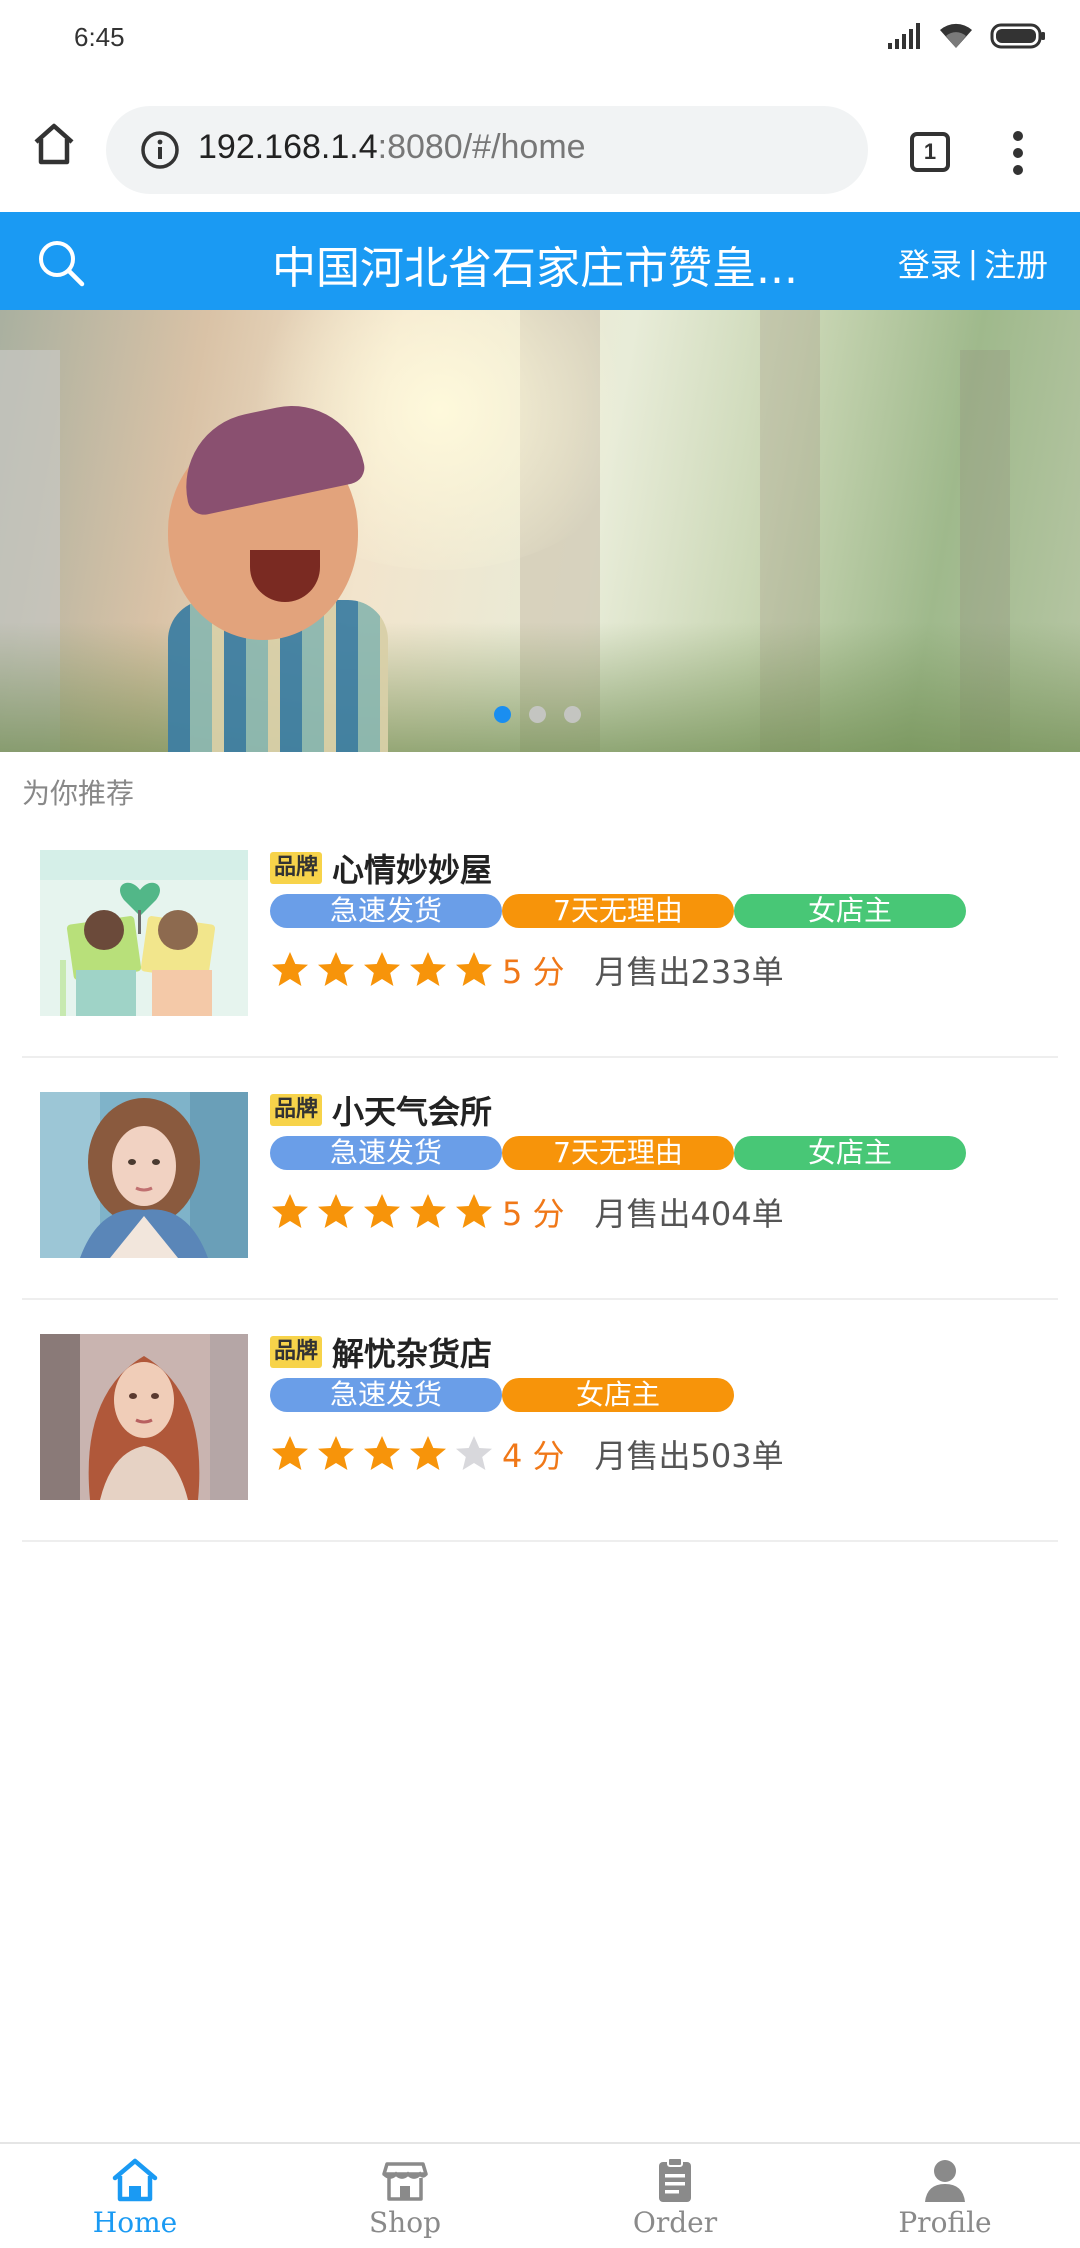 The image size is (1080, 2248). I want to click on shop-item: 品牌 小天气会所 急速发货 7天无理由 女店主 5 分 月售出404单, so click(540, 1179).